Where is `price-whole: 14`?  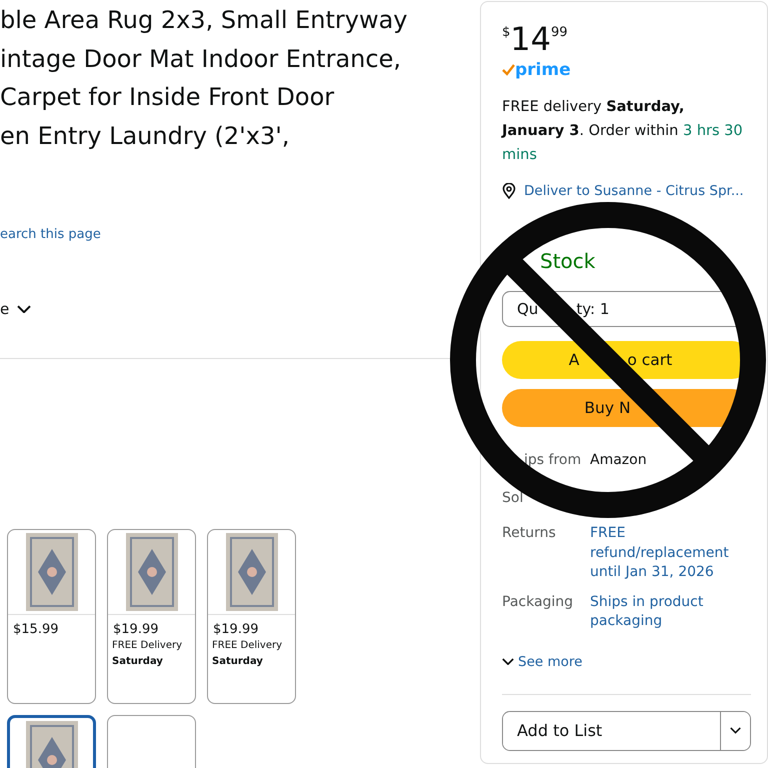 price-whole: 14 is located at coordinates (530, 39).